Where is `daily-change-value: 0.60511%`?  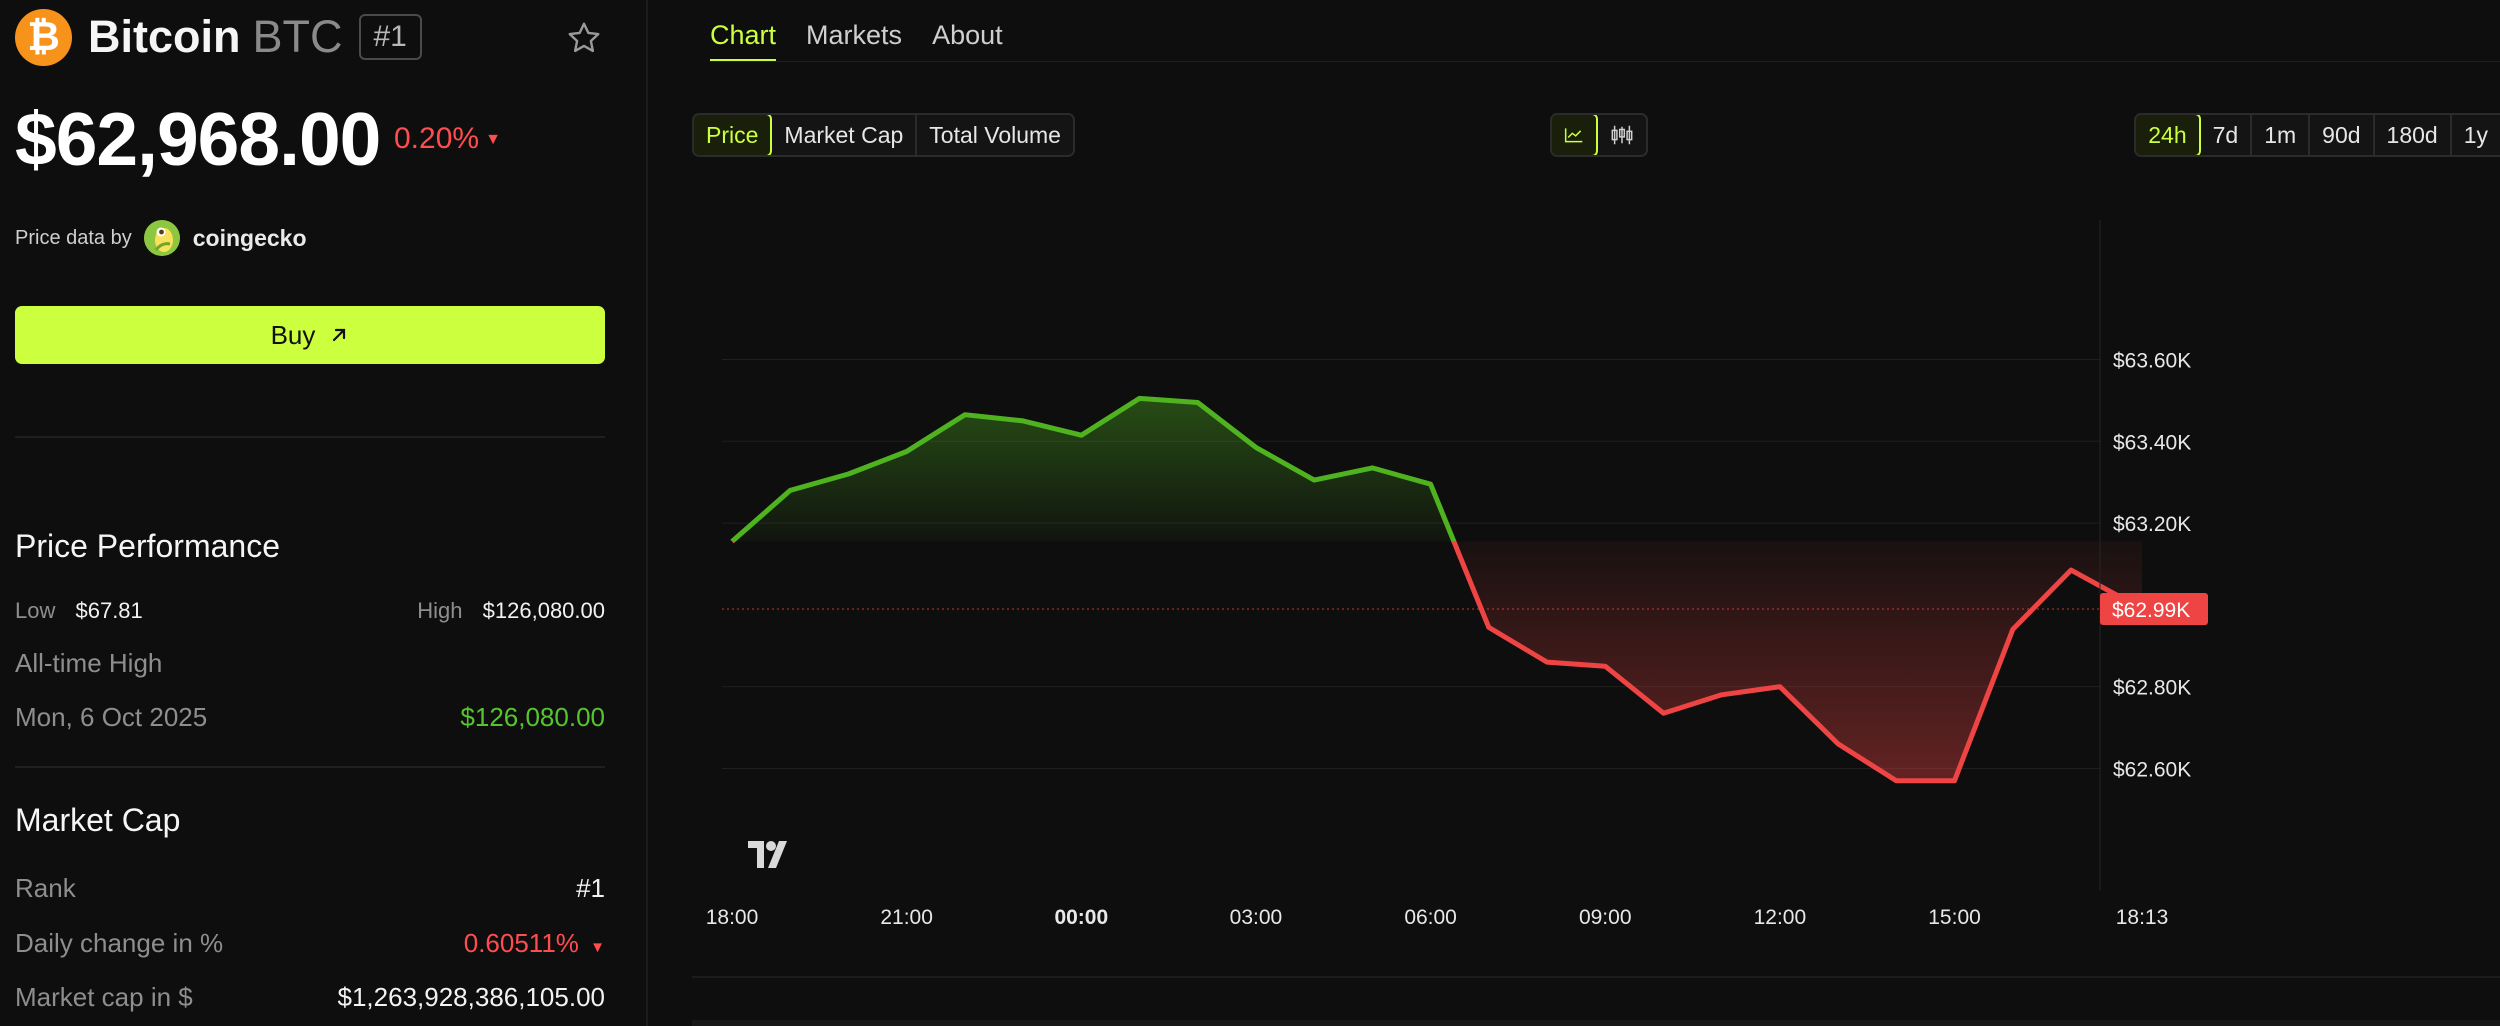 daily-change-value: 0.60511% is located at coordinates (521, 943).